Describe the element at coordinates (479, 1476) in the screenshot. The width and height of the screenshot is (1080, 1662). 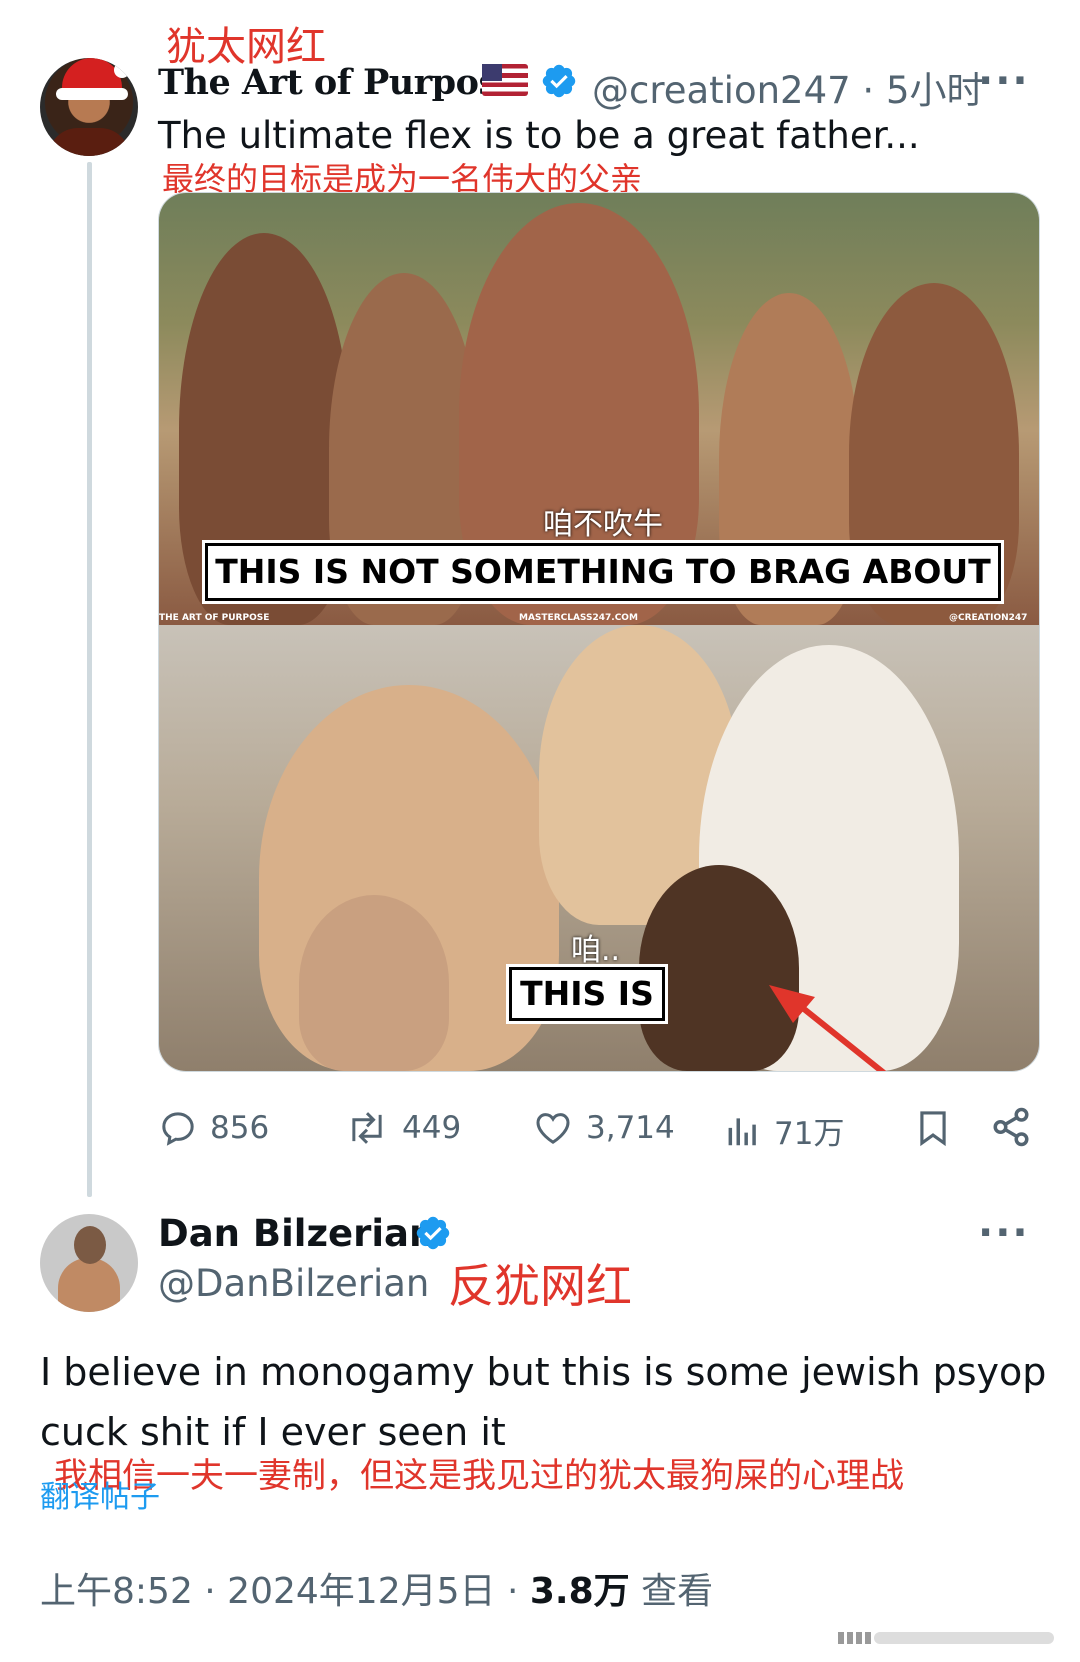
I see `annotation-reply-translation: 我相信一夫一妻制，但这是我见过的犹太最狗屎的心理战` at that location.